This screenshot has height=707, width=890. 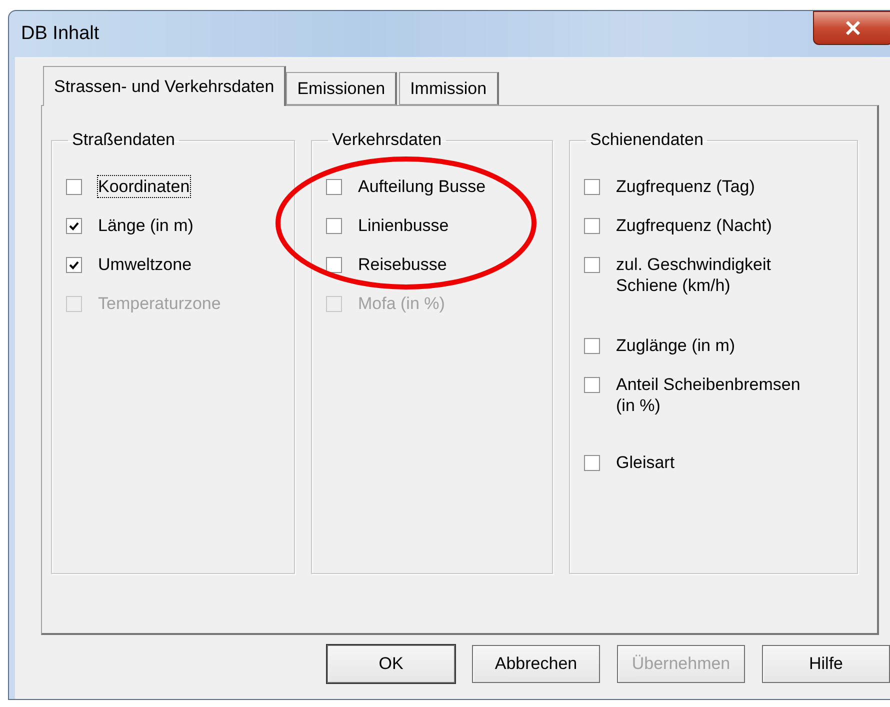 I want to click on checkbox-label: Gleisart, so click(x=645, y=462).